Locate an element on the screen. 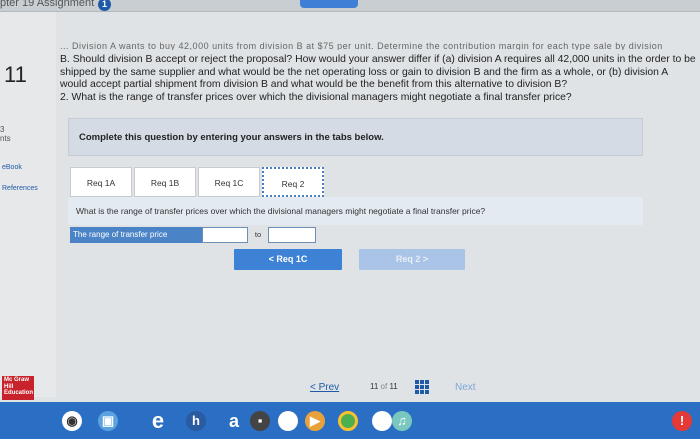  mail-icon is located at coordinates (288, 421).